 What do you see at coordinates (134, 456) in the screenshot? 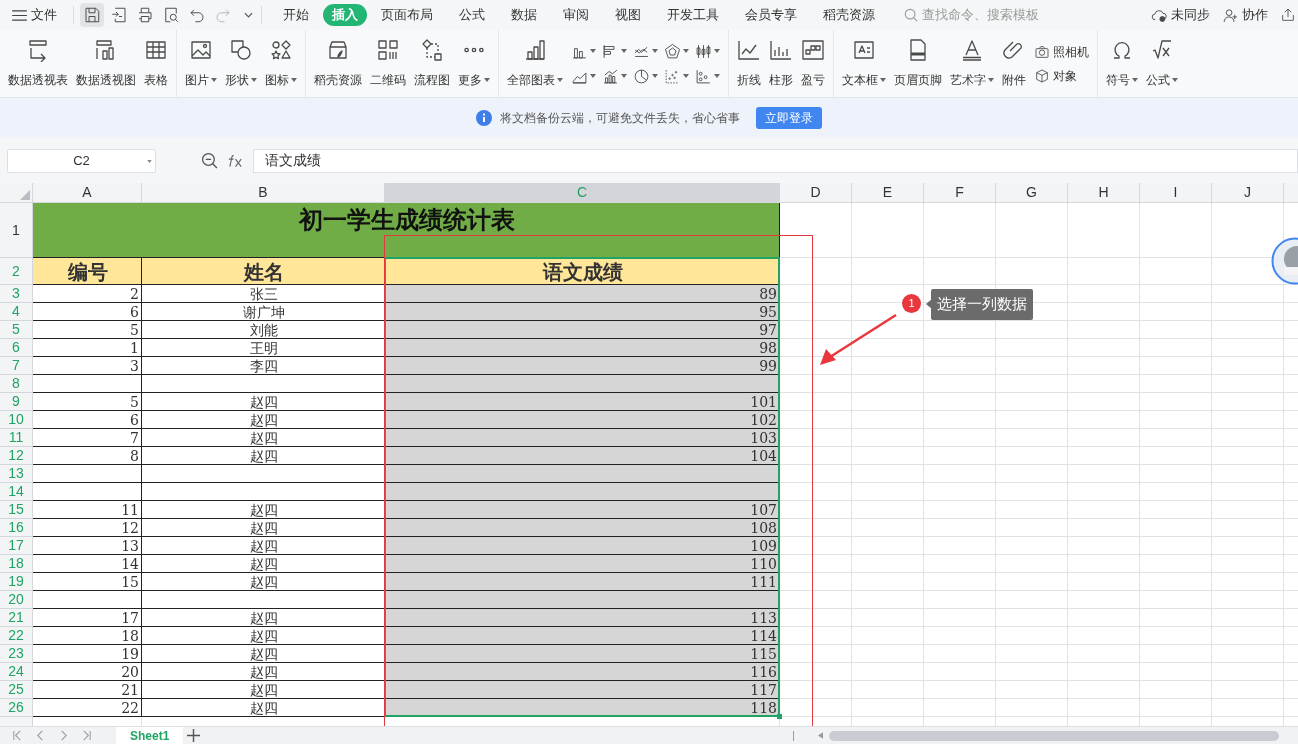
I see `table-cell-text: 8` at bounding box center [134, 456].